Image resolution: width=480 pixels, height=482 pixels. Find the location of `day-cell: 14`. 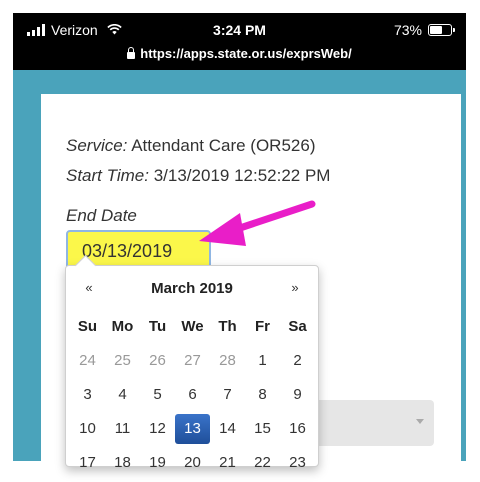

day-cell: 14 is located at coordinates (227, 429).